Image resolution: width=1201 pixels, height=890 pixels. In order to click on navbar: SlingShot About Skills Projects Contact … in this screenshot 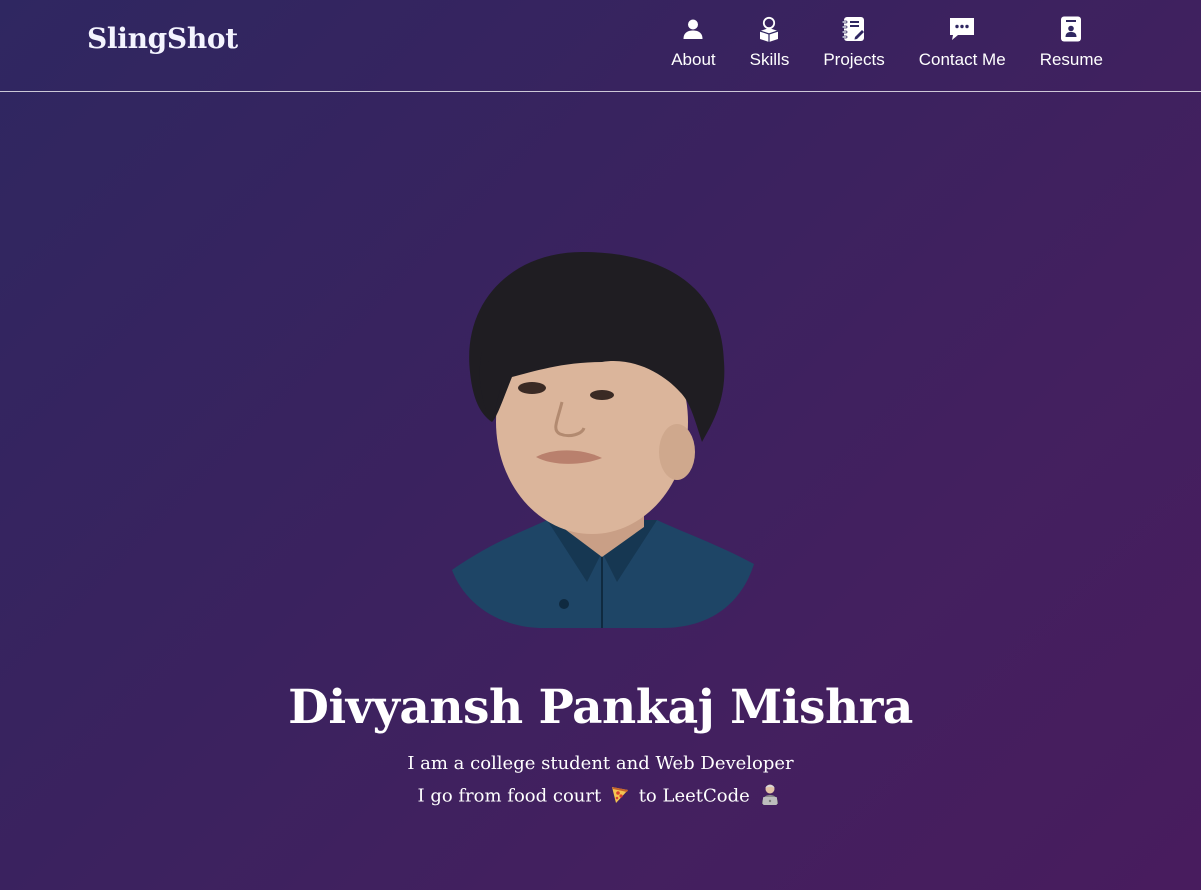, I will do `click(600, 46)`.